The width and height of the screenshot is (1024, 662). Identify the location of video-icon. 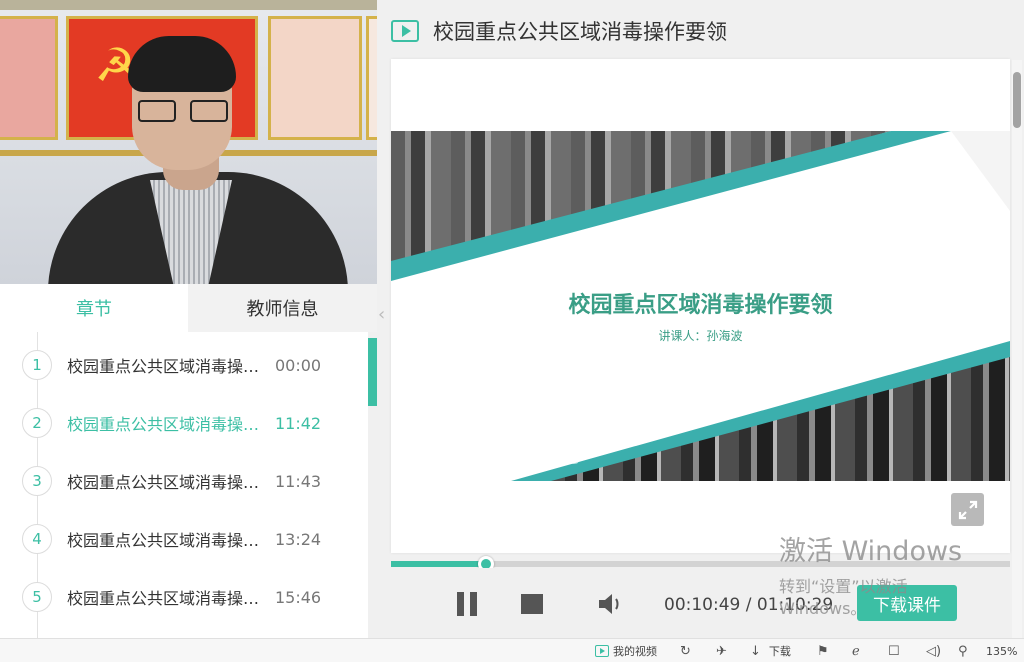
(602, 651).